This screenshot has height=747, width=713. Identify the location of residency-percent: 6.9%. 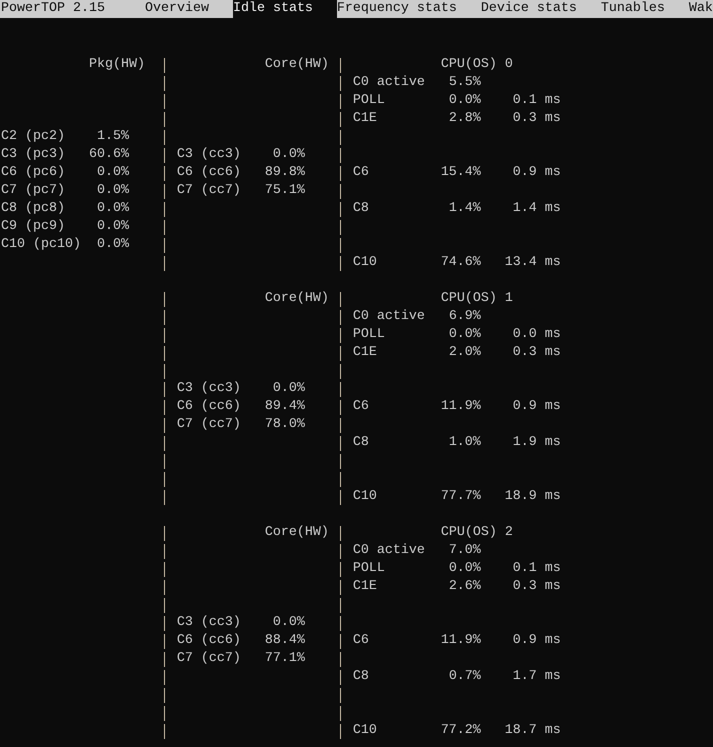
(464, 317).